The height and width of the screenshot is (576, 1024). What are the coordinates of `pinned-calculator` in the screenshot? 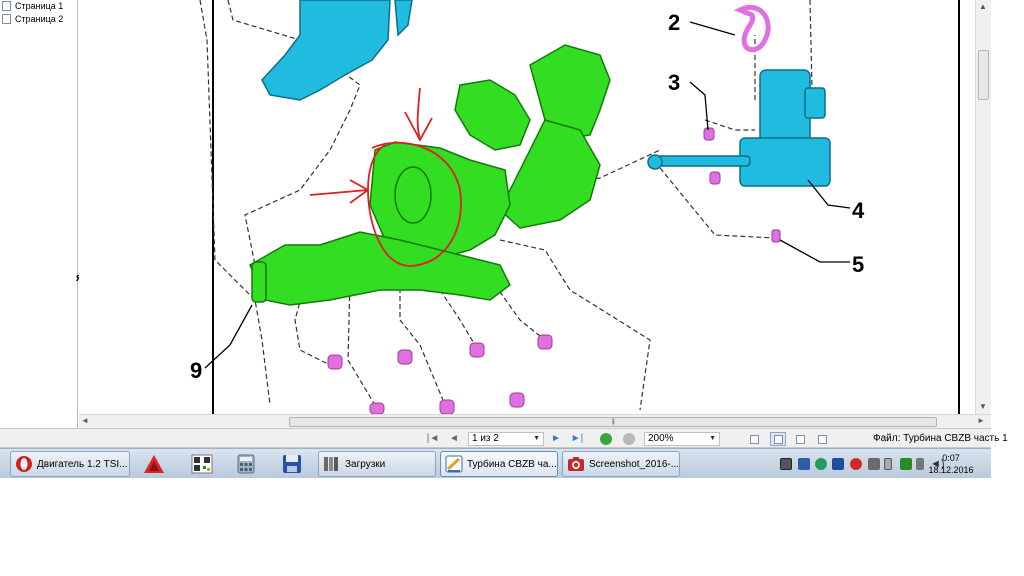 It's located at (246, 464).